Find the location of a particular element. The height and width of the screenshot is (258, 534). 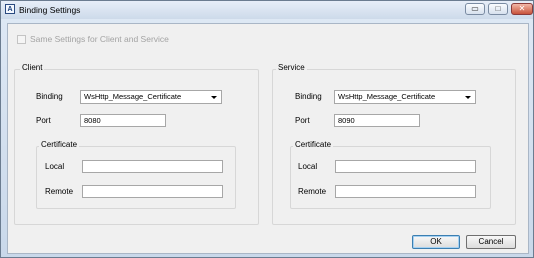

same-settings-checkbox is located at coordinates (21, 39).